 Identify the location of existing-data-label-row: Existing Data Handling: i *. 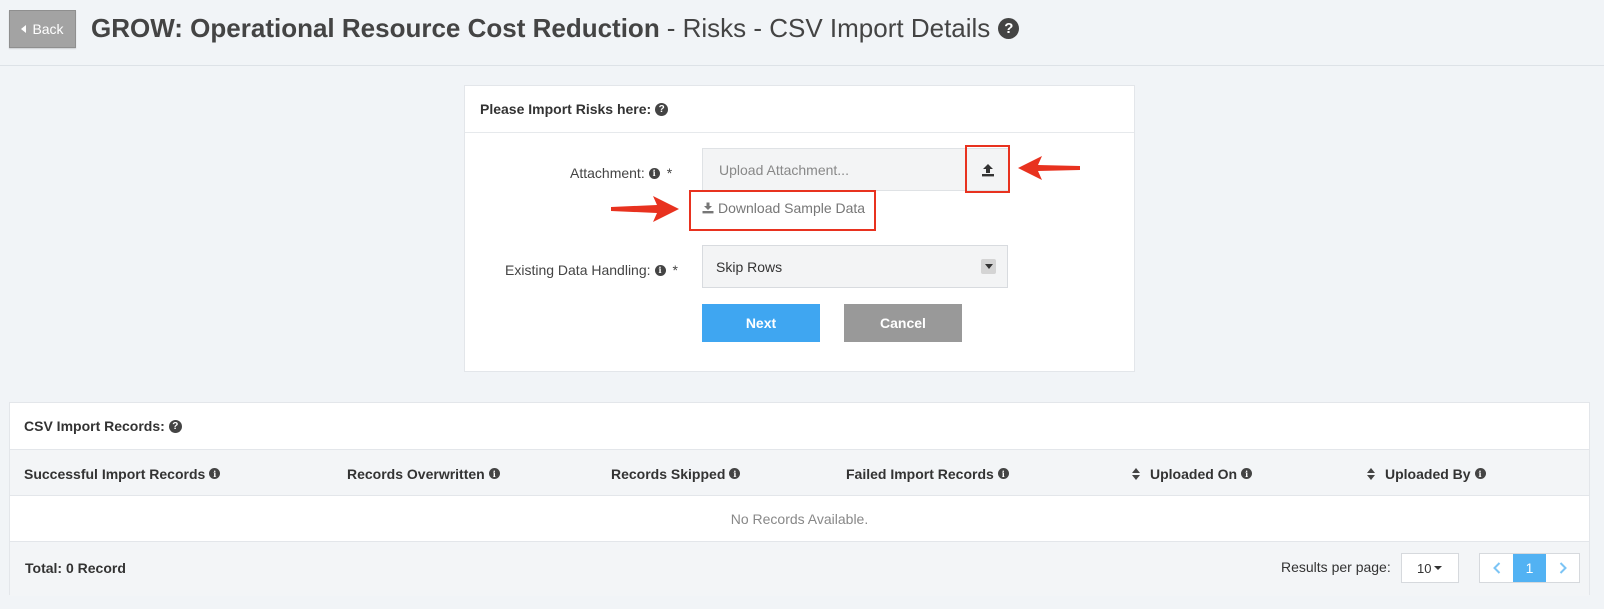
(591, 270).